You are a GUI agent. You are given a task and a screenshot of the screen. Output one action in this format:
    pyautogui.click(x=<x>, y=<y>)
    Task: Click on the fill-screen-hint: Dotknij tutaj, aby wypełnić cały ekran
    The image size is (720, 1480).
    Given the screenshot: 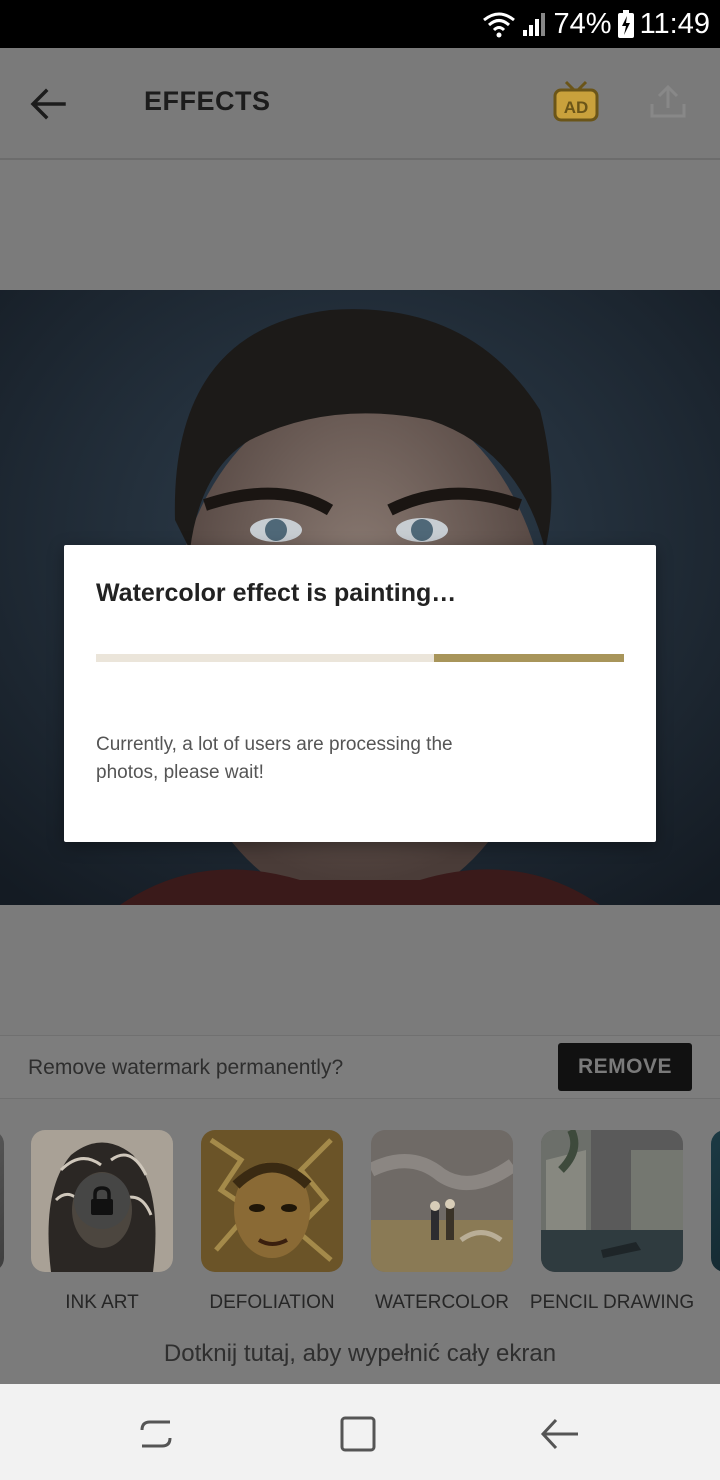 What is the action you would take?
    pyautogui.click(x=360, y=1354)
    